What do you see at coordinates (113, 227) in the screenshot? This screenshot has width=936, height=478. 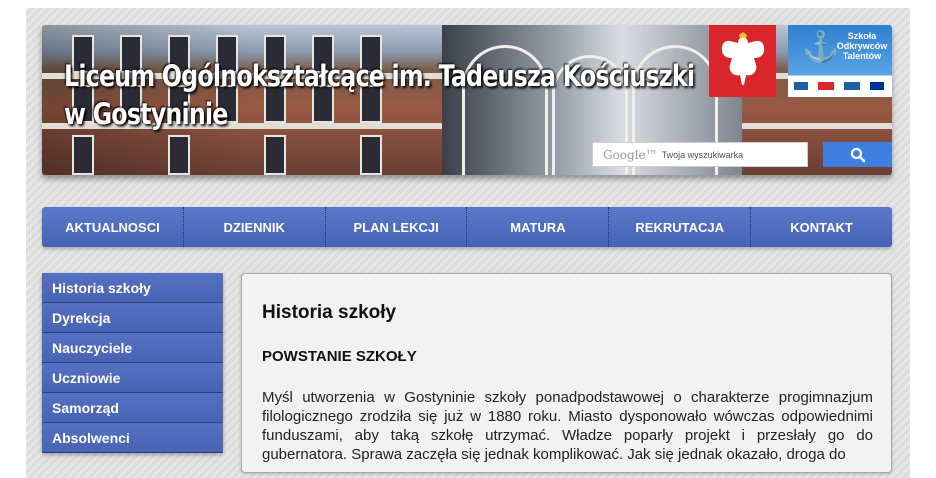 I see `nav-item-aktualnosci: Aktualnosci` at bounding box center [113, 227].